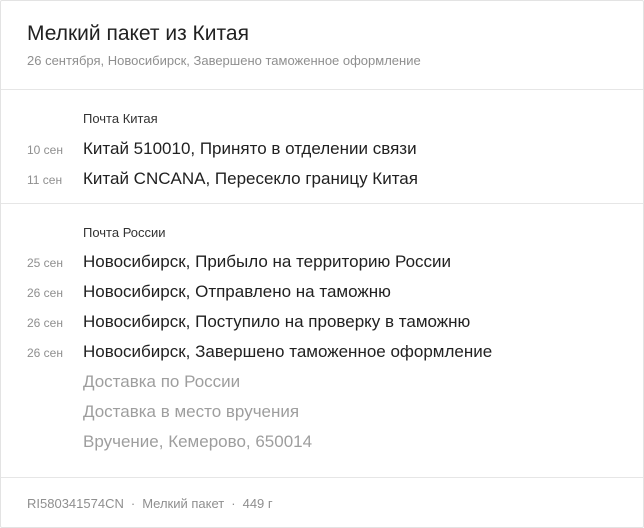 This screenshot has height=528, width=644. I want to click on tracking-number: RI580341574CN, so click(75, 503).